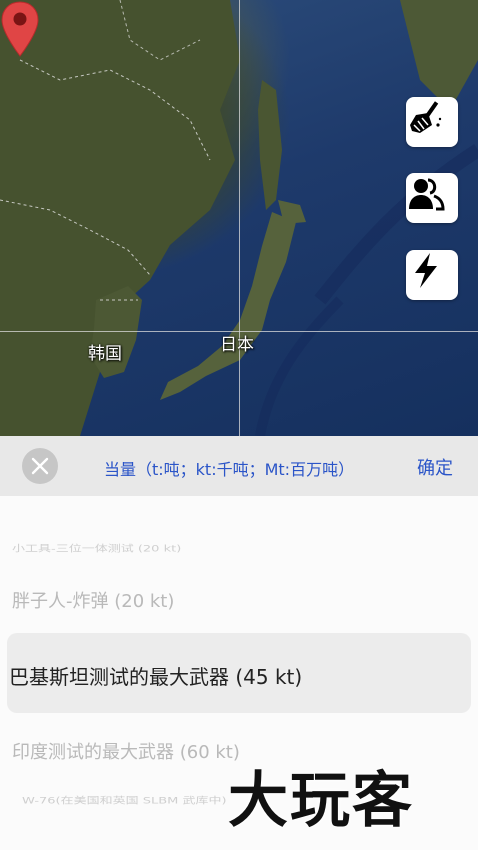  What do you see at coordinates (93, 600) in the screenshot?
I see `picker-option: 胖子人-炸弹 (20 kt)` at bounding box center [93, 600].